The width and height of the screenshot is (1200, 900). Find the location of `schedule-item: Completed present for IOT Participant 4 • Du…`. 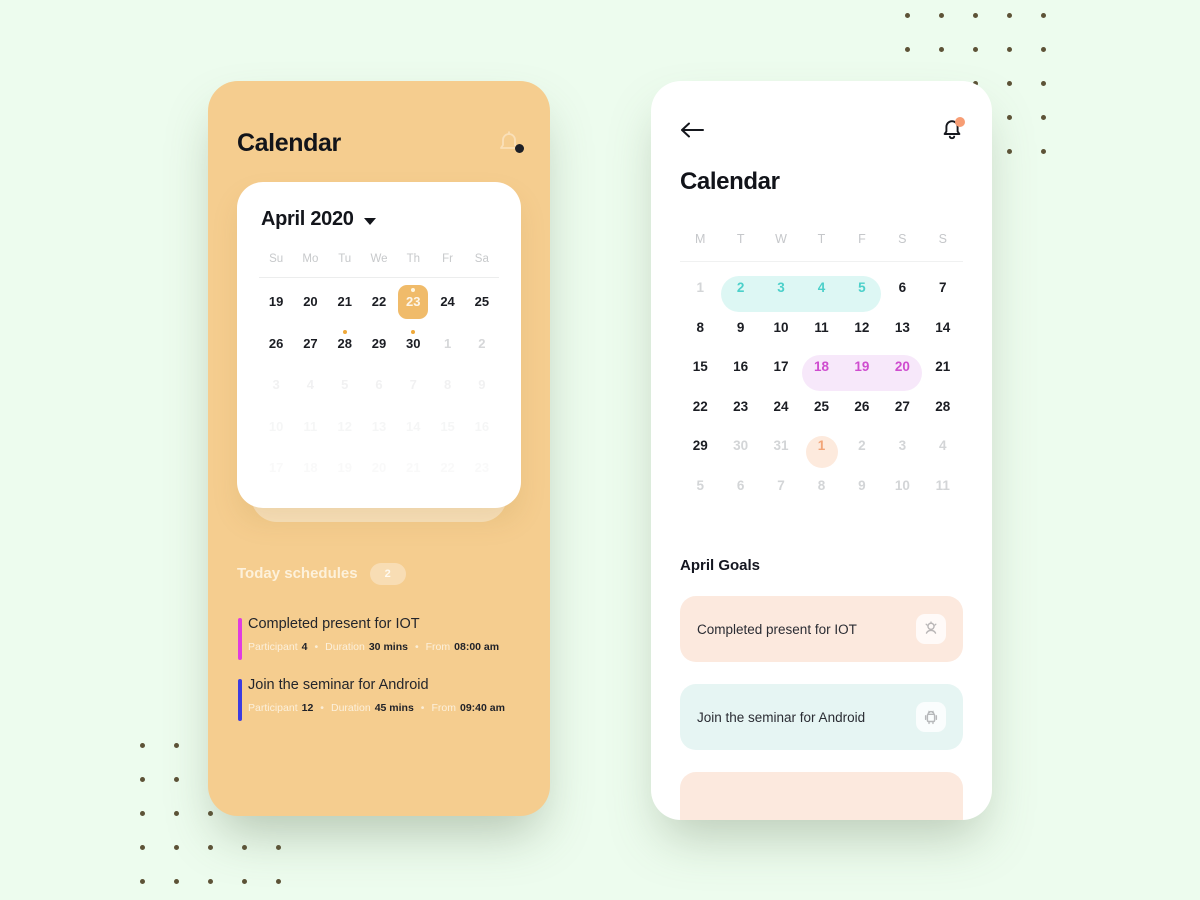

schedule-item: Completed present for IOT Participant 4 • Du… is located at coordinates (379, 638).